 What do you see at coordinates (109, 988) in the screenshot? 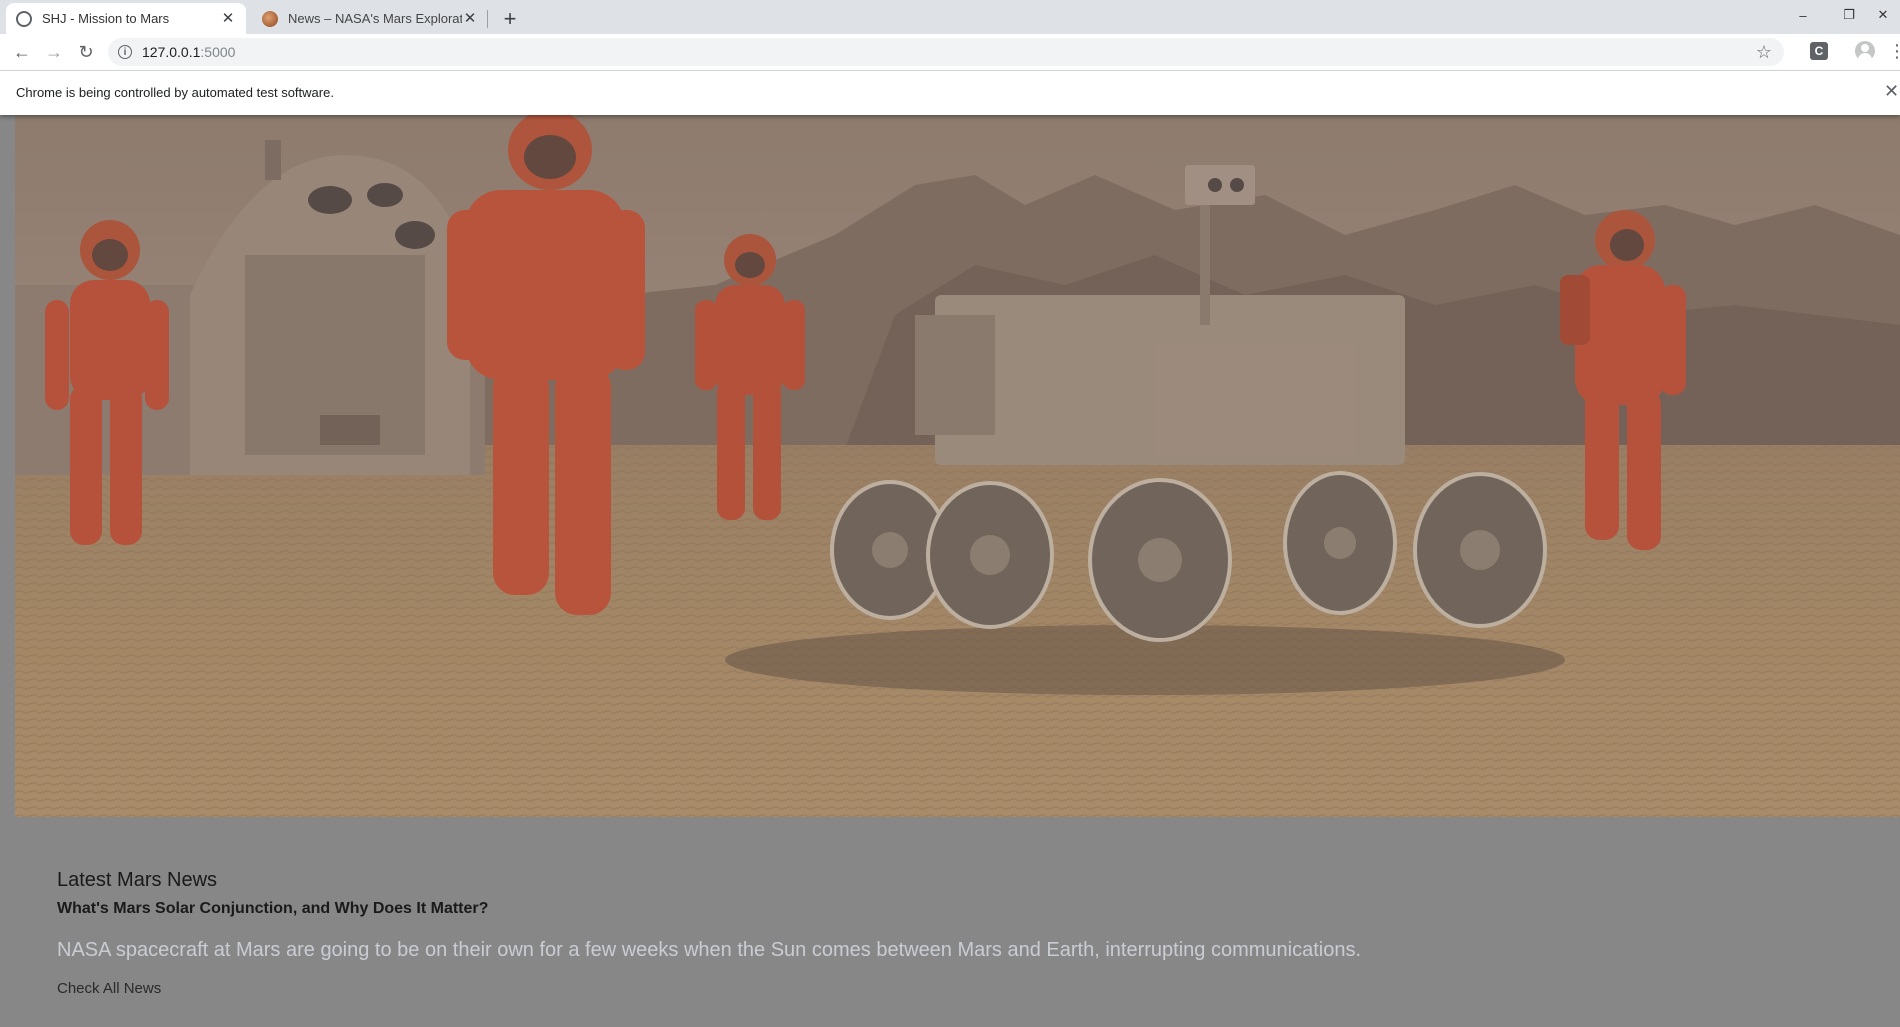
I see `check-all-news-link: Check All News` at bounding box center [109, 988].